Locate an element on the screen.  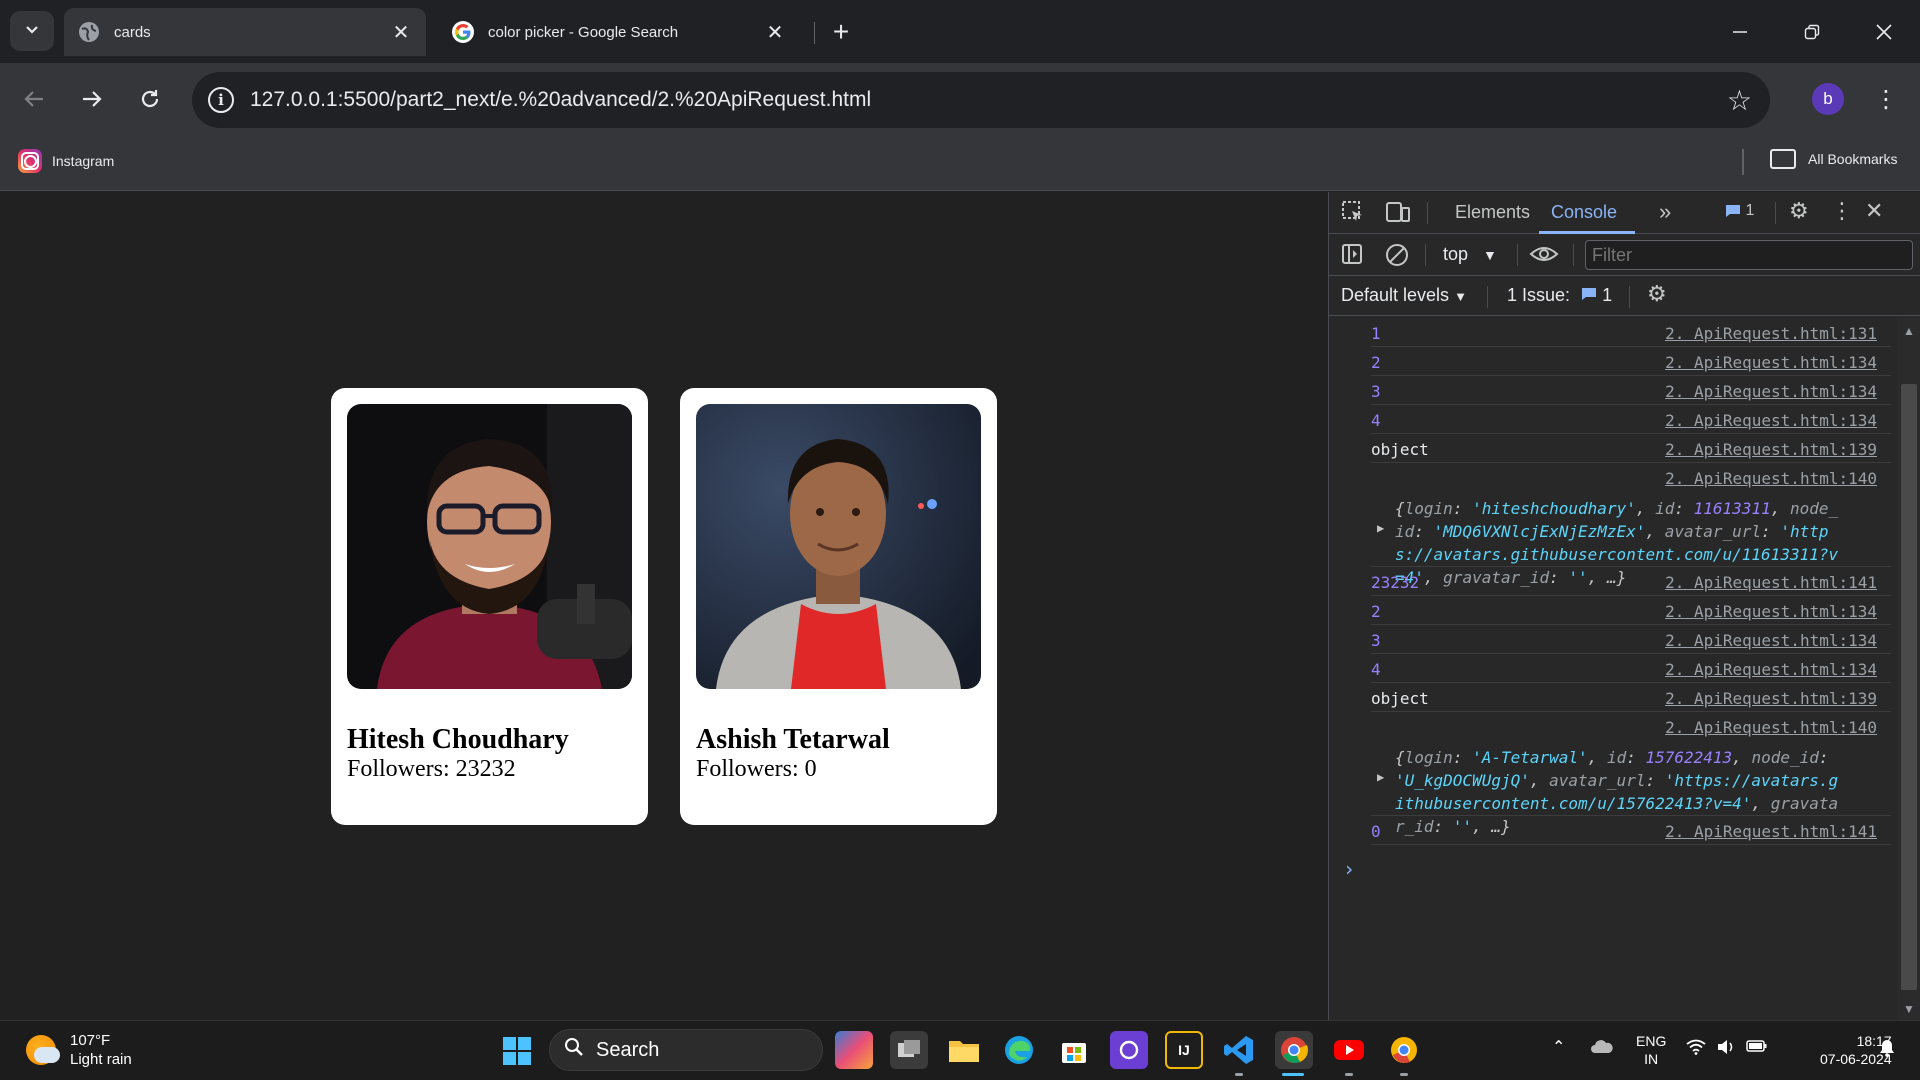
jetbrains-icon: IJ is located at coordinates (1184, 1050).